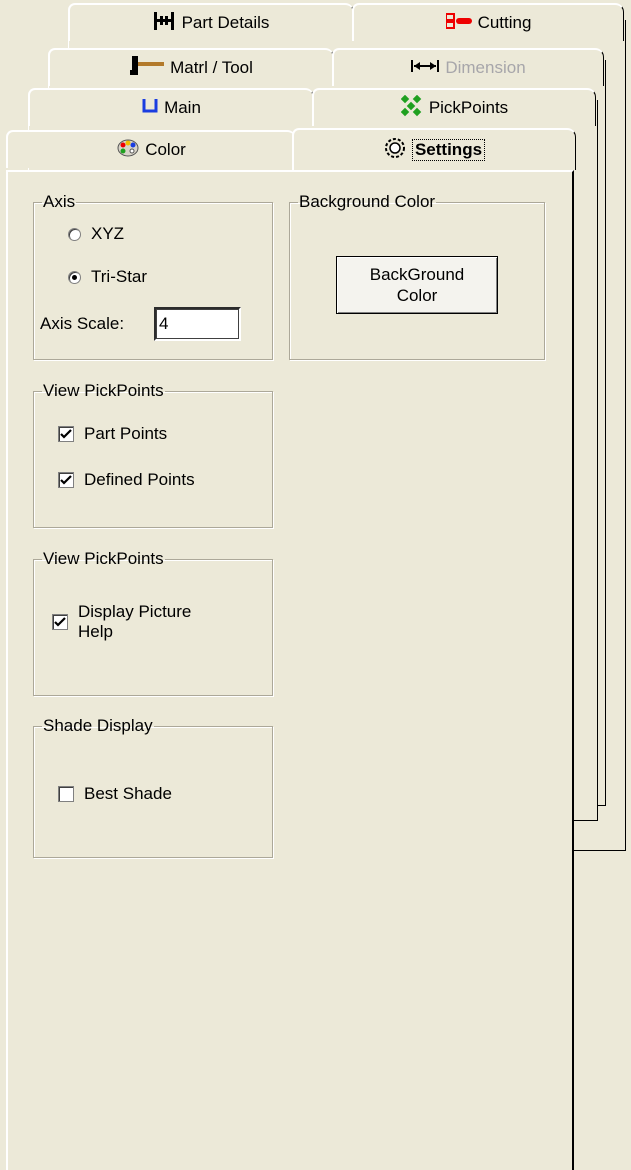  What do you see at coordinates (197, 324) in the screenshot?
I see `axis-scale-input` at bounding box center [197, 324].